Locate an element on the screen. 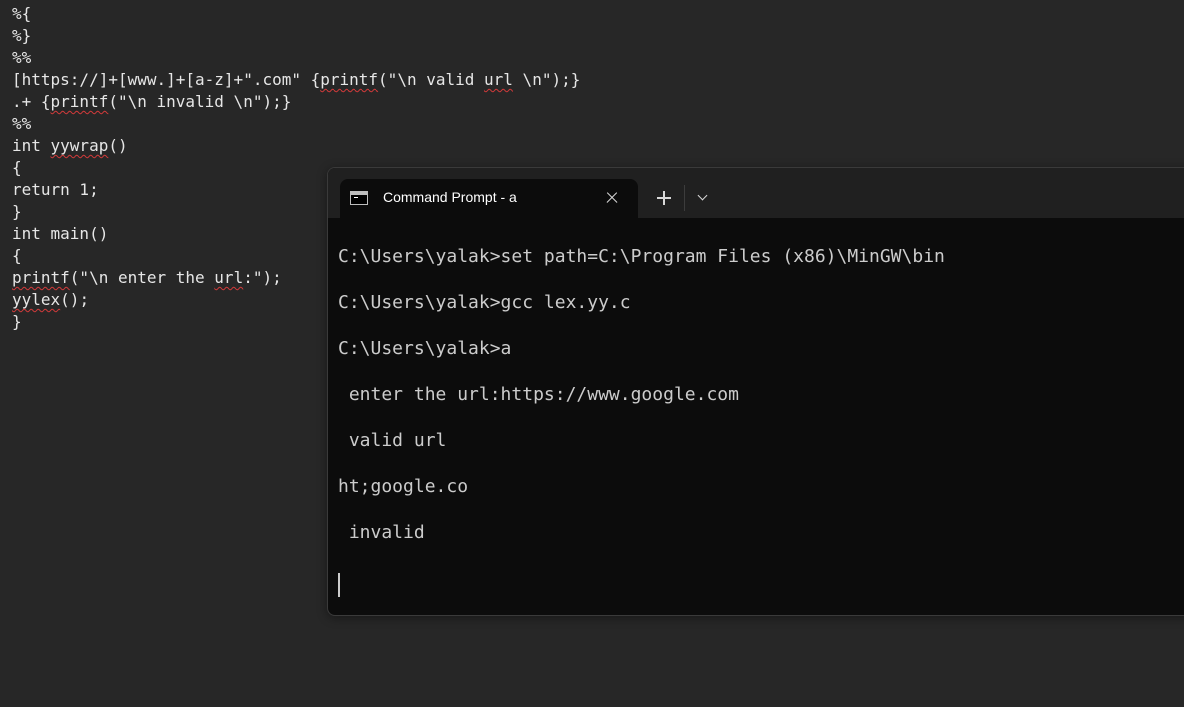  code-token: %{ is located at coordinates (22, 13).